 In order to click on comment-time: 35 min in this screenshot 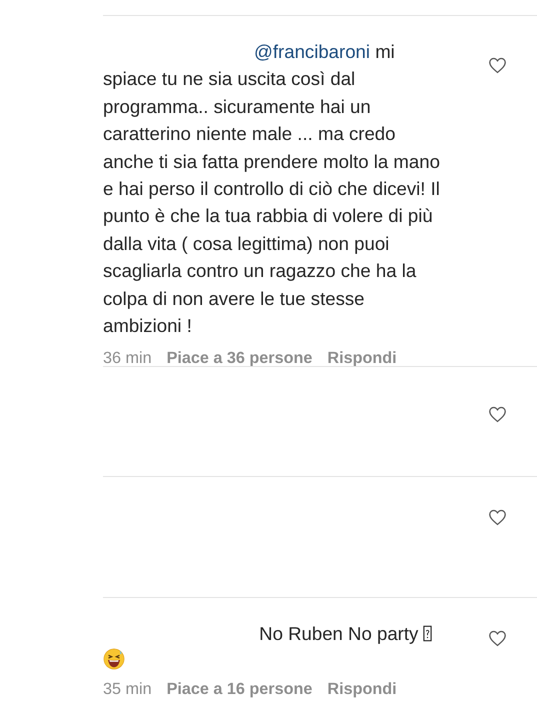, I will do `click(127, 690)`.